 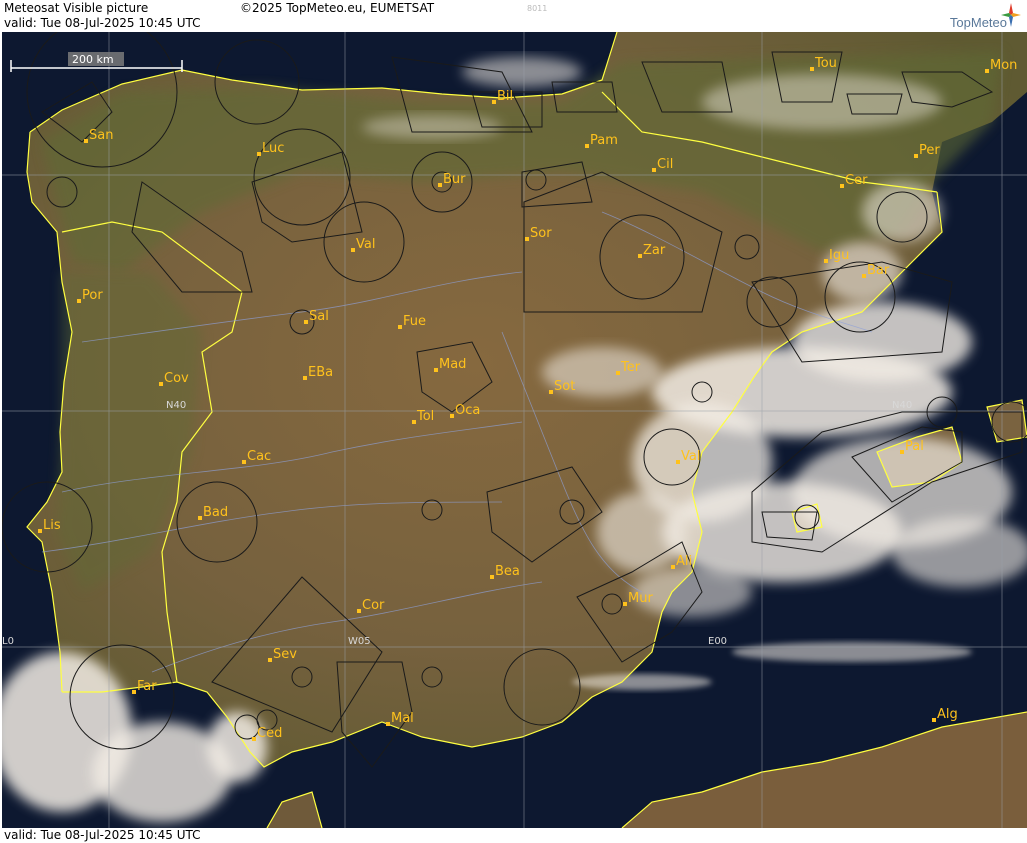 What do you see at coordinates (914, 446) in the screenshot?
I see `city-label: Pal` at bounding box center [914, 446].